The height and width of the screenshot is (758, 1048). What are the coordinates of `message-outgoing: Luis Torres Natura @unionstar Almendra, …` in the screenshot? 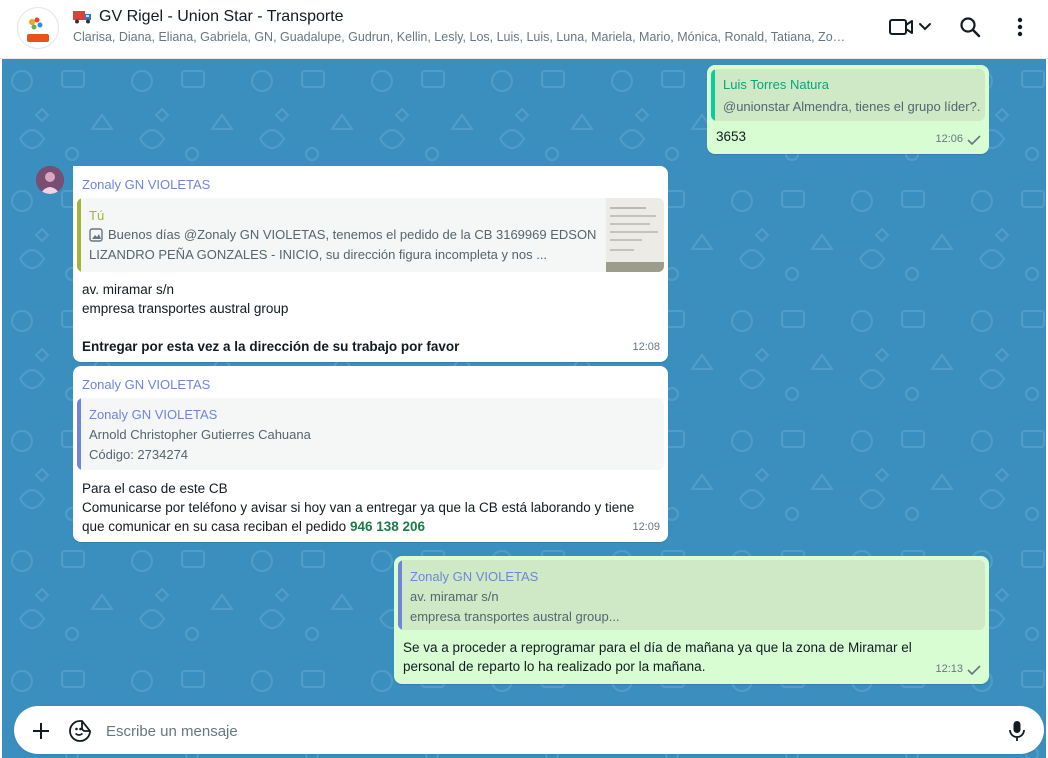 It's located at (848, 109).